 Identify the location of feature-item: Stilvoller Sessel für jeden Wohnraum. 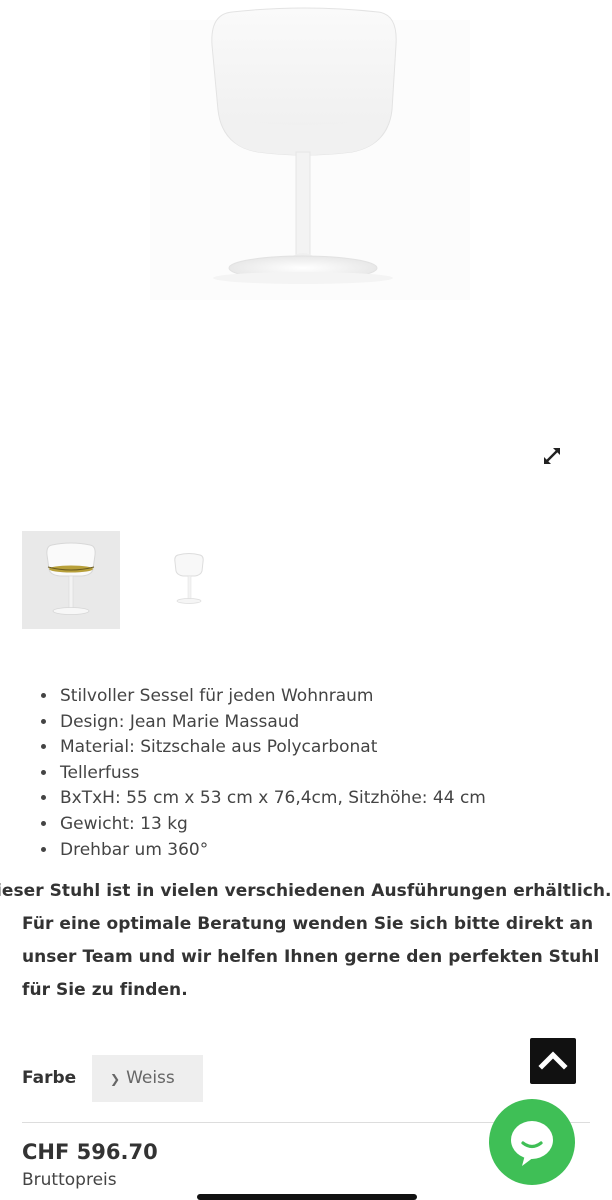
(272, 697).